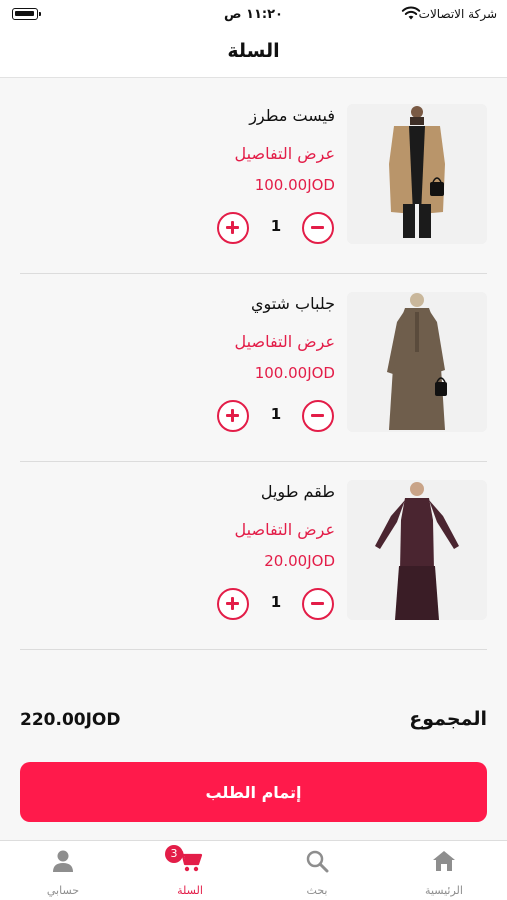  What do you see at coordinates (70, 720) in the screenshot?
I see `total-value: 220.00JOD` at bounding box center [70, 720].